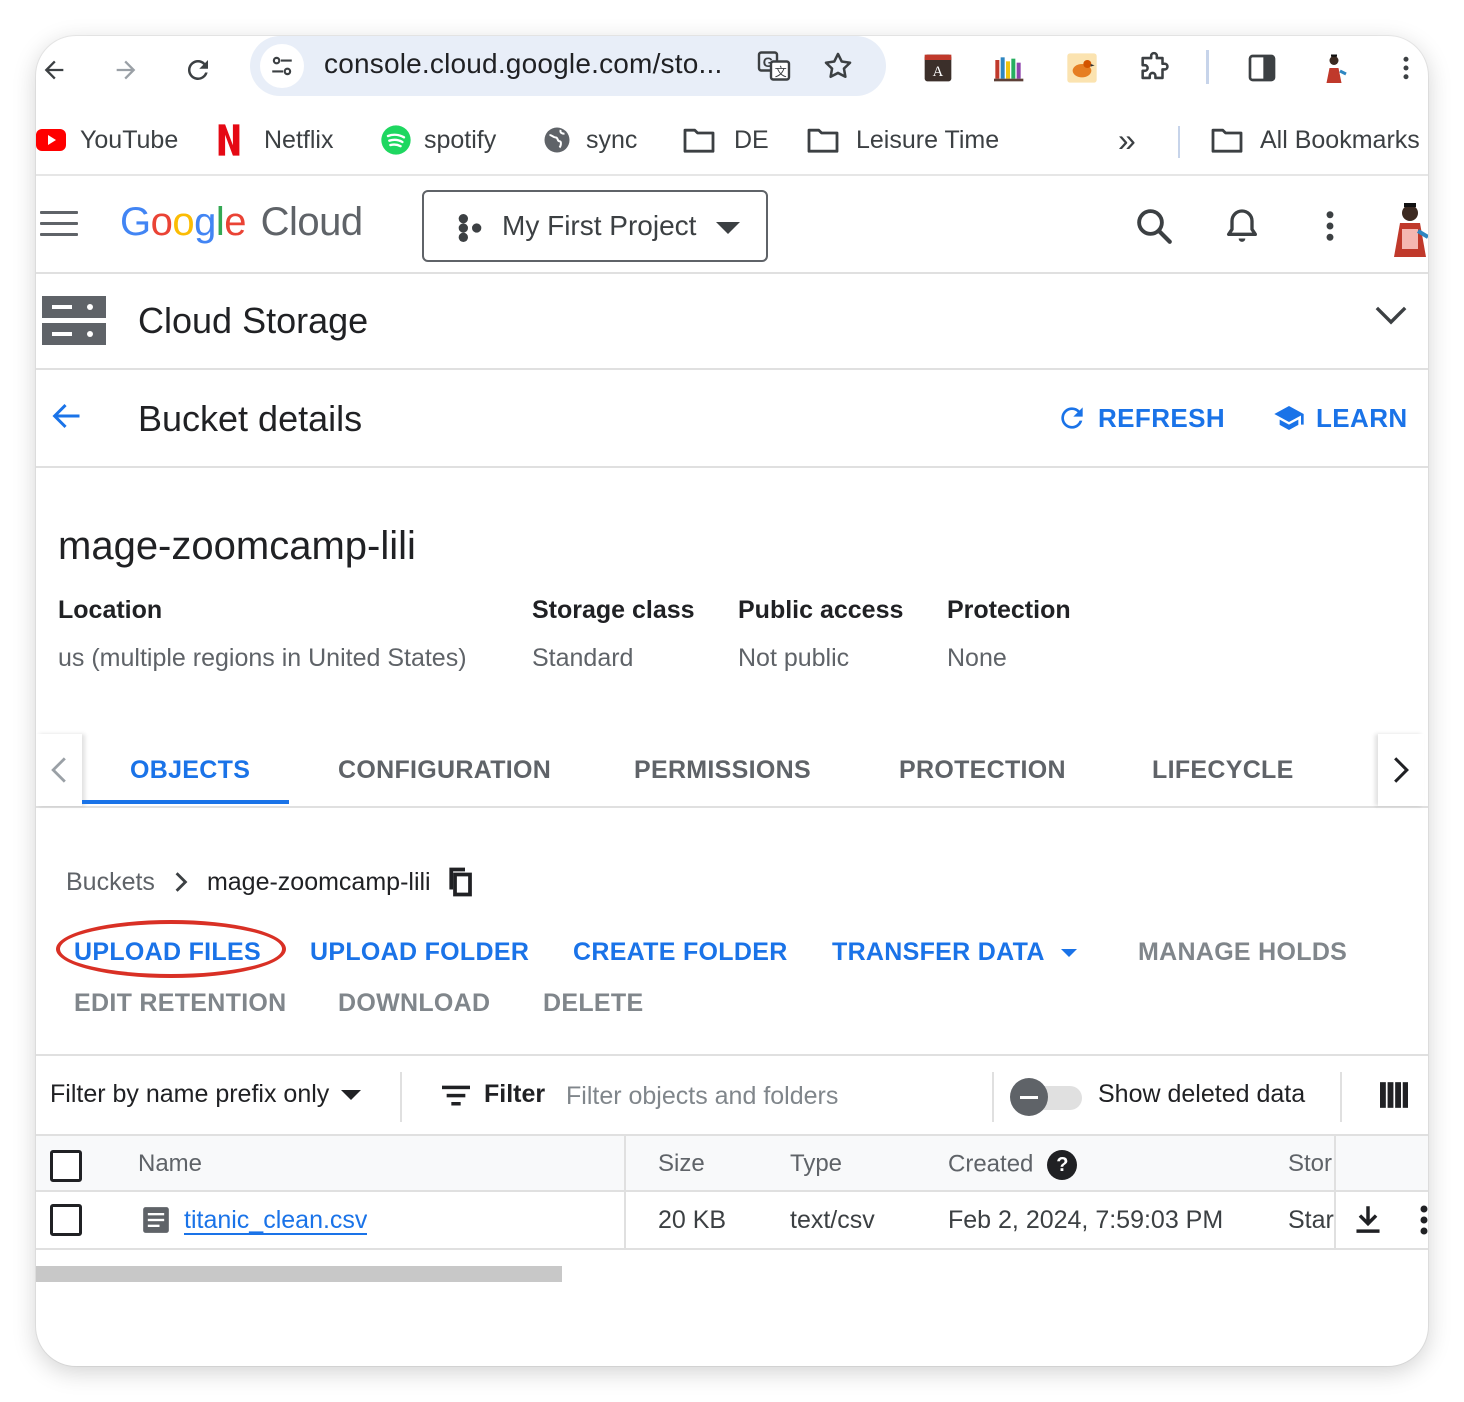  What do you see at coordinates (1127, 140) in the screenshot?
I see `bookmarks-overflow-button: »` at bounding box center [1127, 140].